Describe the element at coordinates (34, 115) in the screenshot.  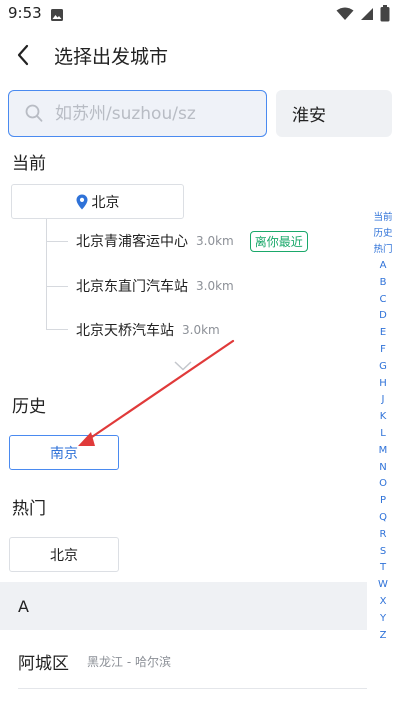
I see `search-icon` at that location.